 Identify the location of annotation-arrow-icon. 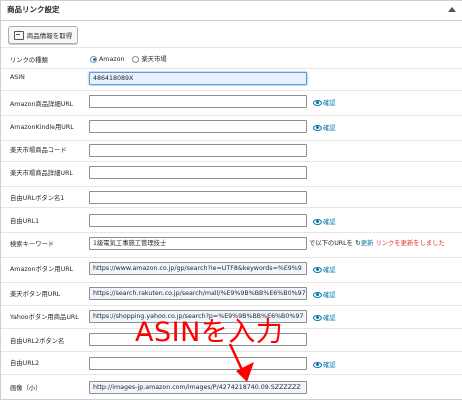
(241, 362).